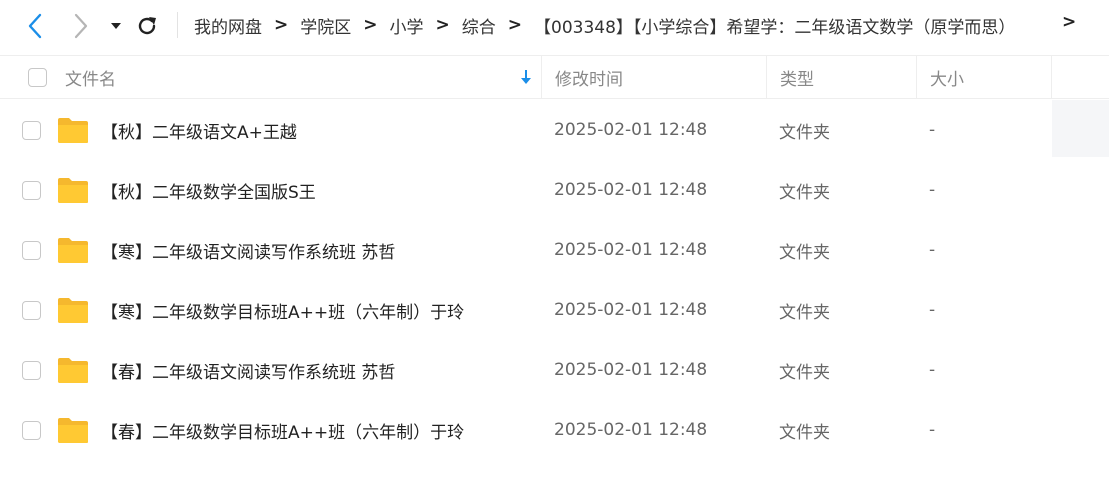 The width and height of the screenshot is (1109, 500). Describe the element at coordinates (479, 25) in the screenshot. I see `breadcrumb-item-general: 综合` at that location.